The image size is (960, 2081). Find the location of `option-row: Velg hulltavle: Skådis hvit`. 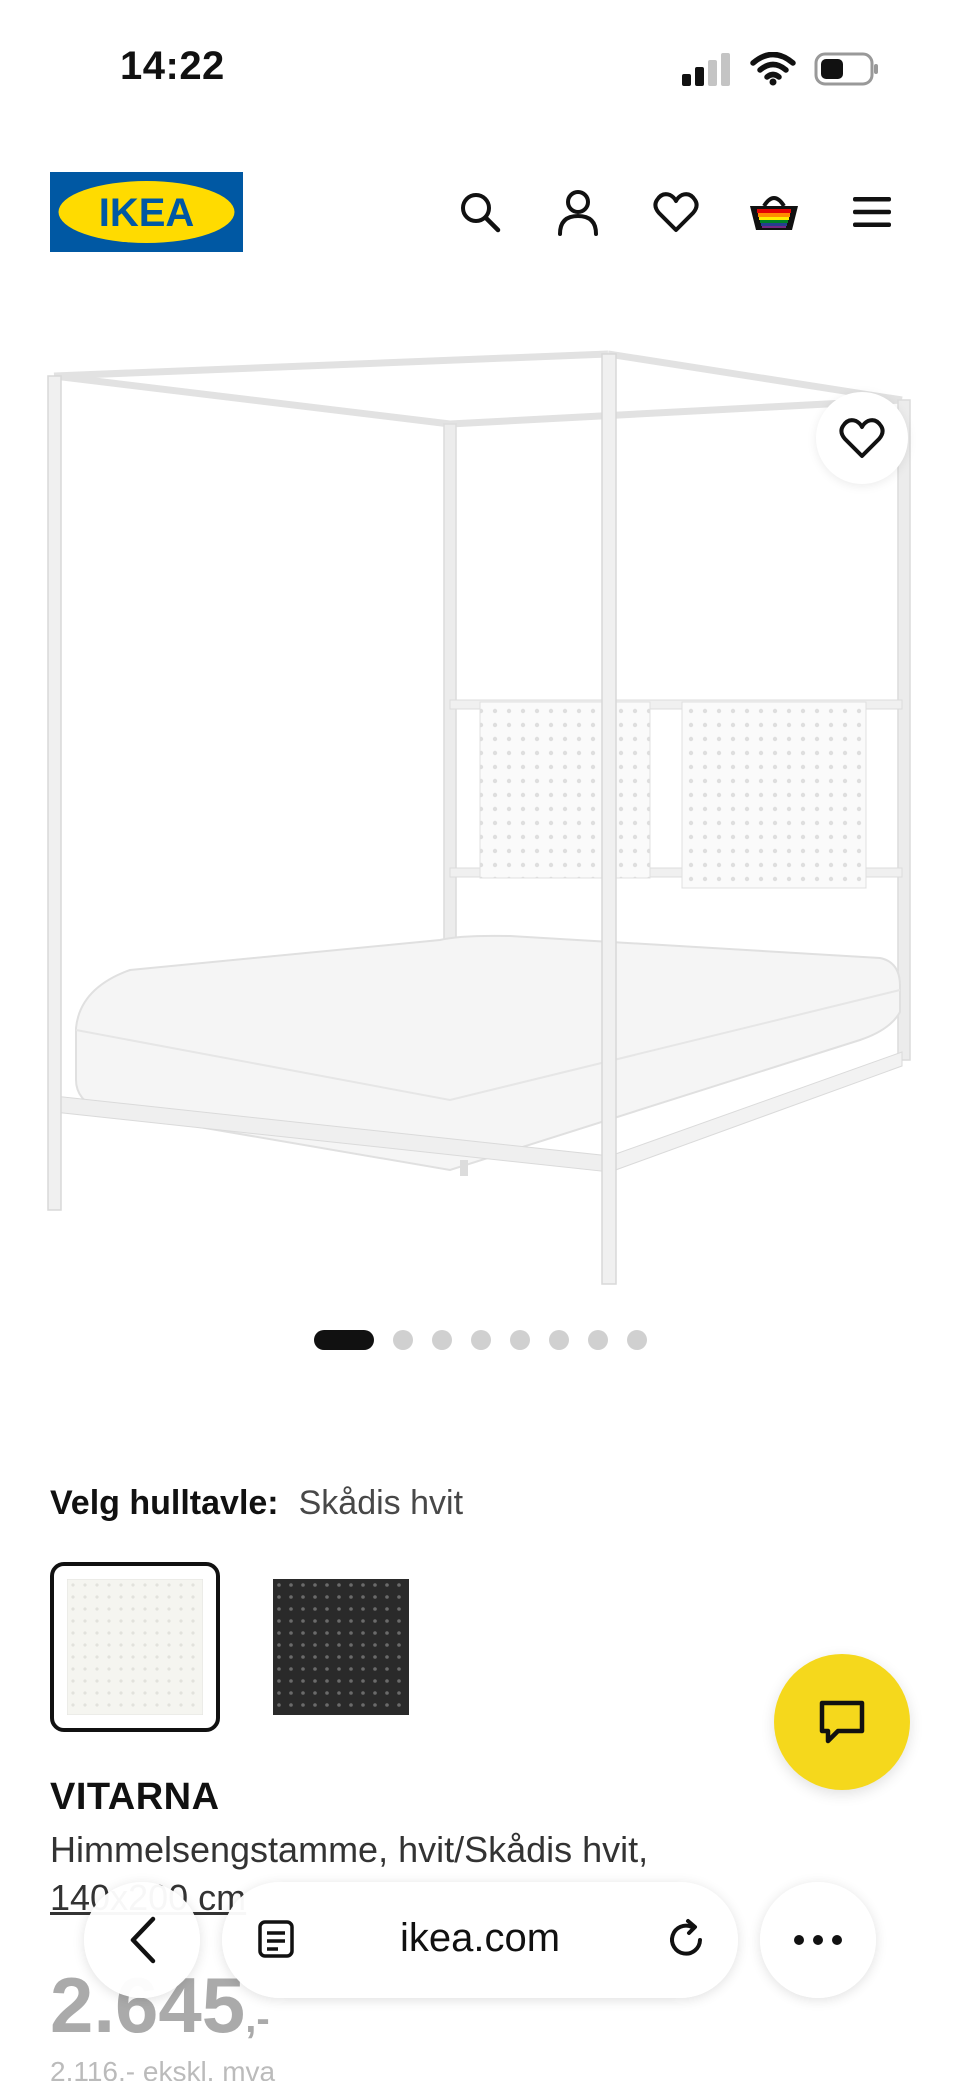

option-row: Velg hulltavle: Skådis hvit is located at coordinates (256, 1503).